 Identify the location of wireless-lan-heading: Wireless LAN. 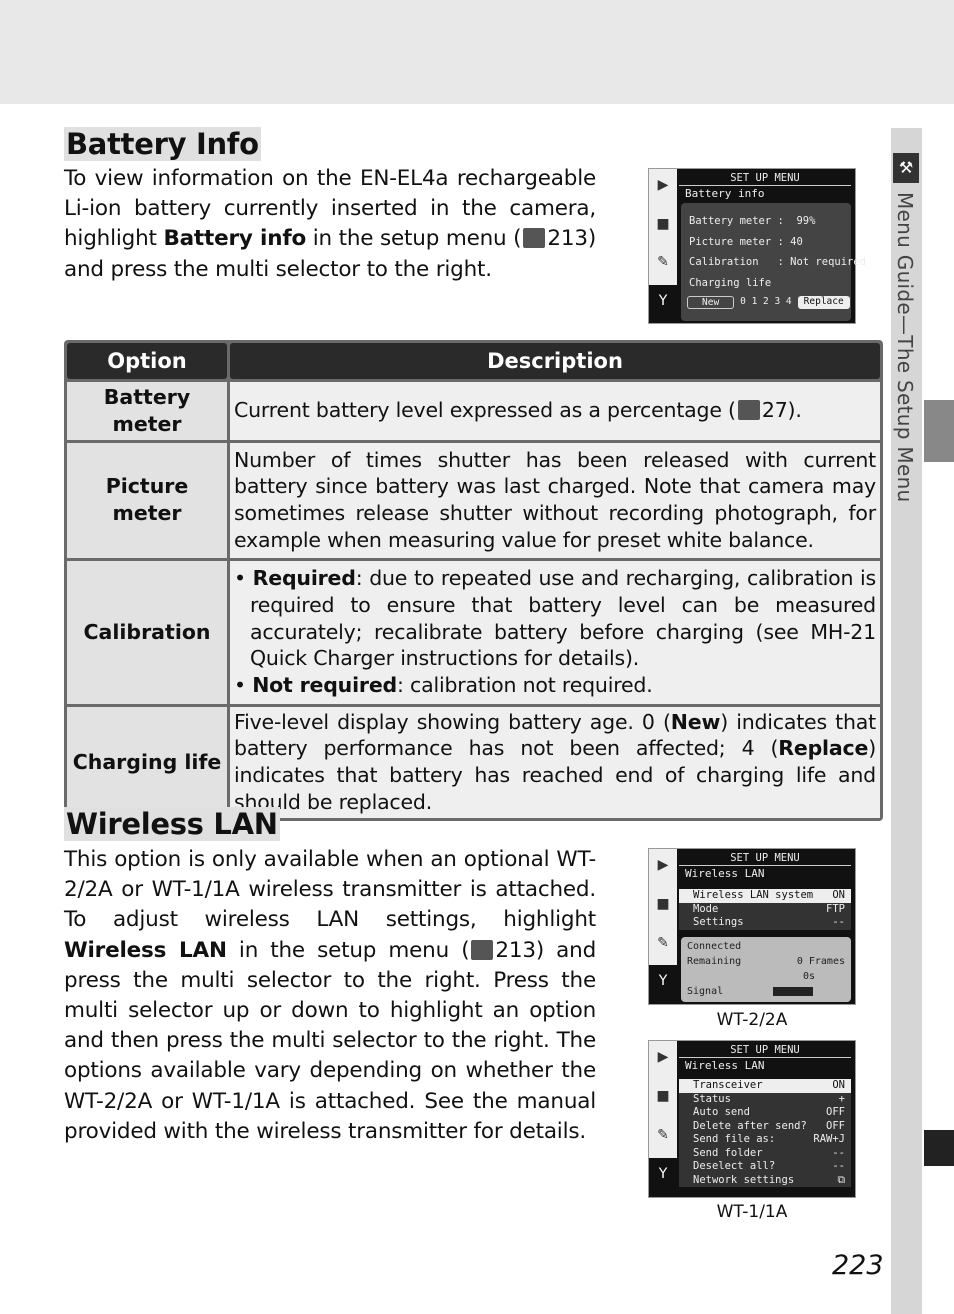
(172, 824).